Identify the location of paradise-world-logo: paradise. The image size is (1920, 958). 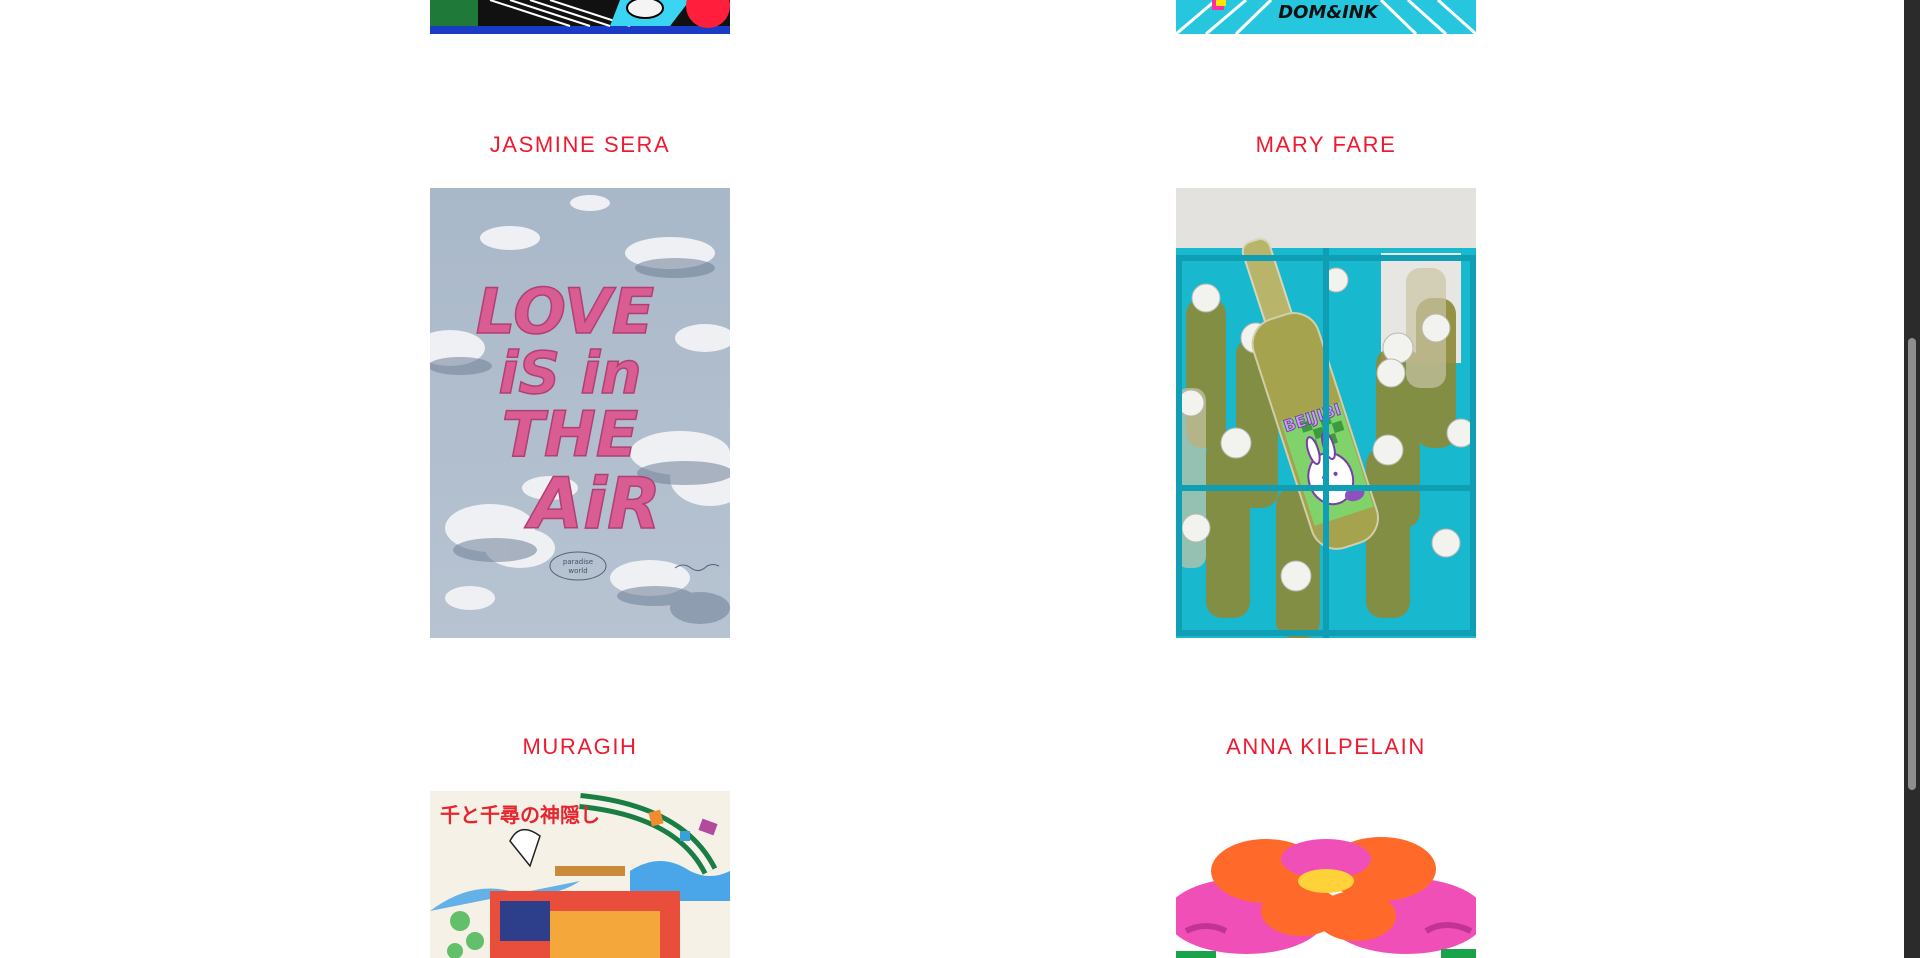
(578, 562).